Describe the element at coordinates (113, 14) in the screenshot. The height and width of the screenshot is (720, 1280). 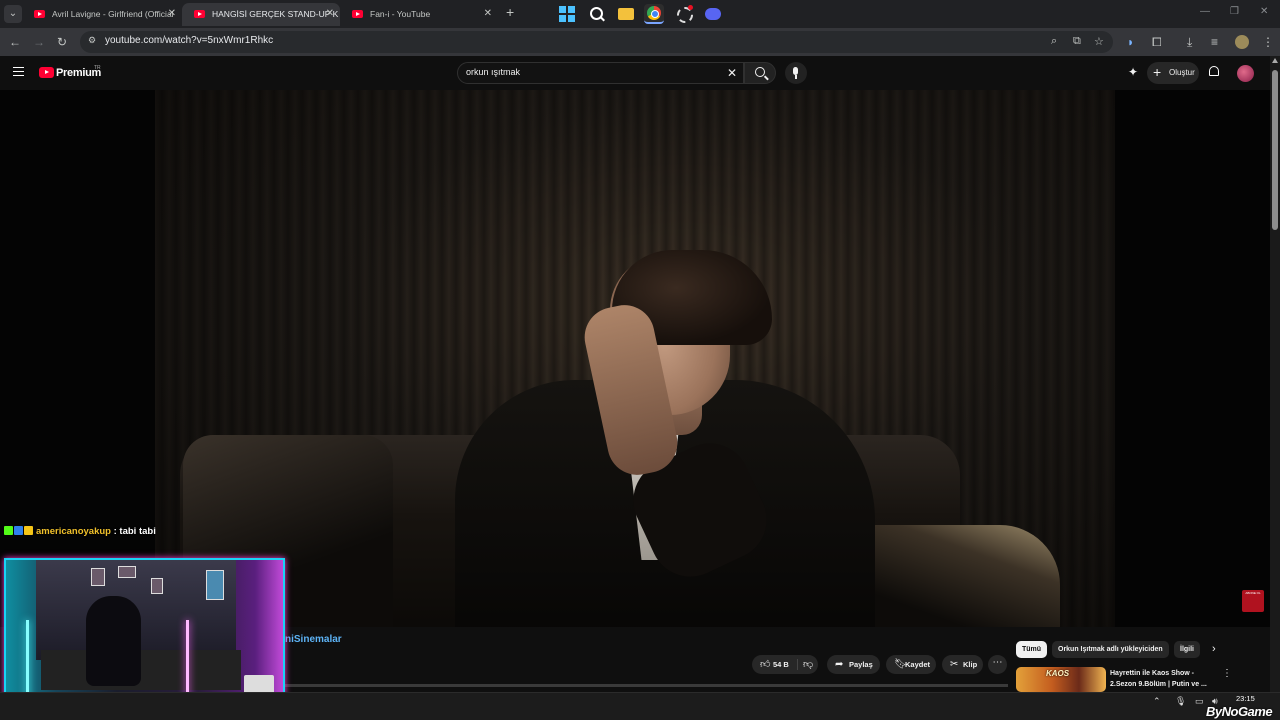
I see `tab-title: Avril Lavigne - Girlfriend (Official` at that location.